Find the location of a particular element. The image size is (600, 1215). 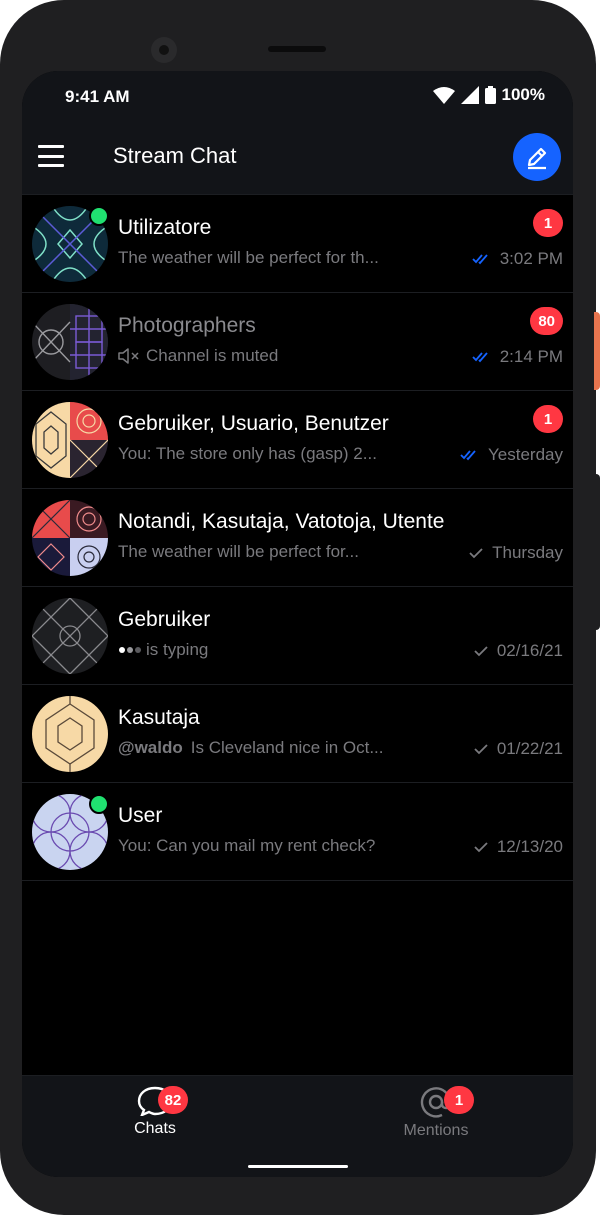

tab-label: Mentions is located at coordinates (436, 1130).